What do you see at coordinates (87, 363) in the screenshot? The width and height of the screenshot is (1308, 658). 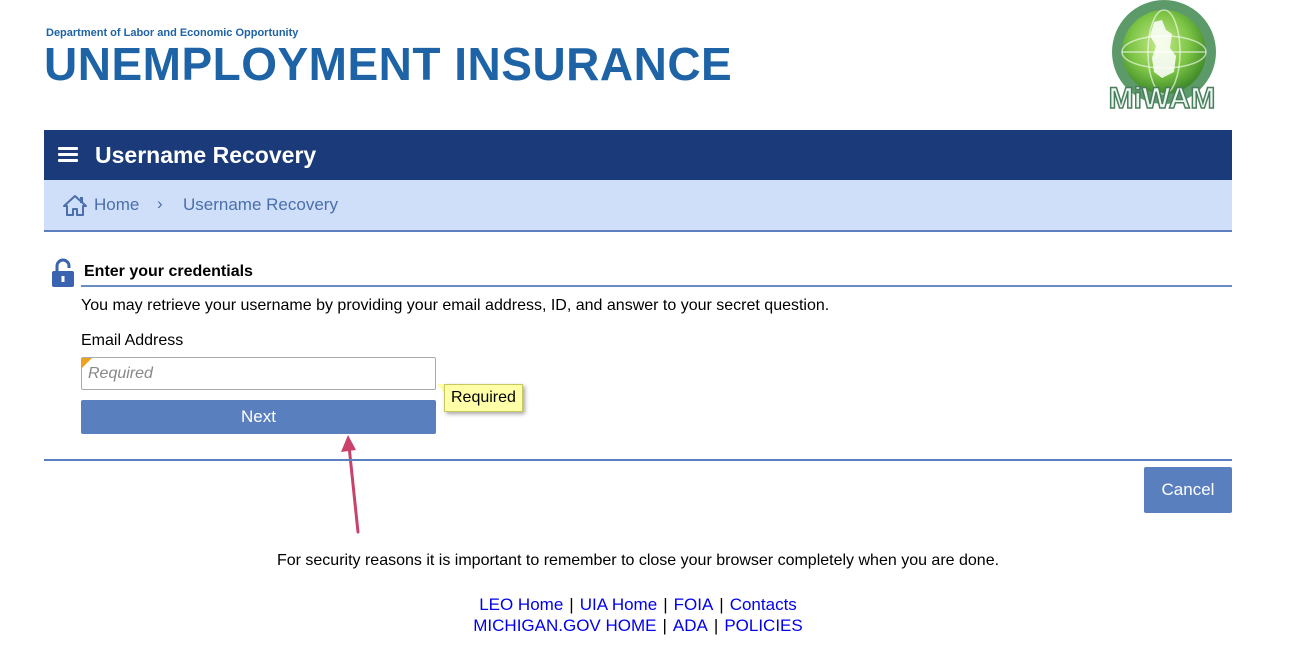 I see `required-indicator` at bounding box center [87, 363].